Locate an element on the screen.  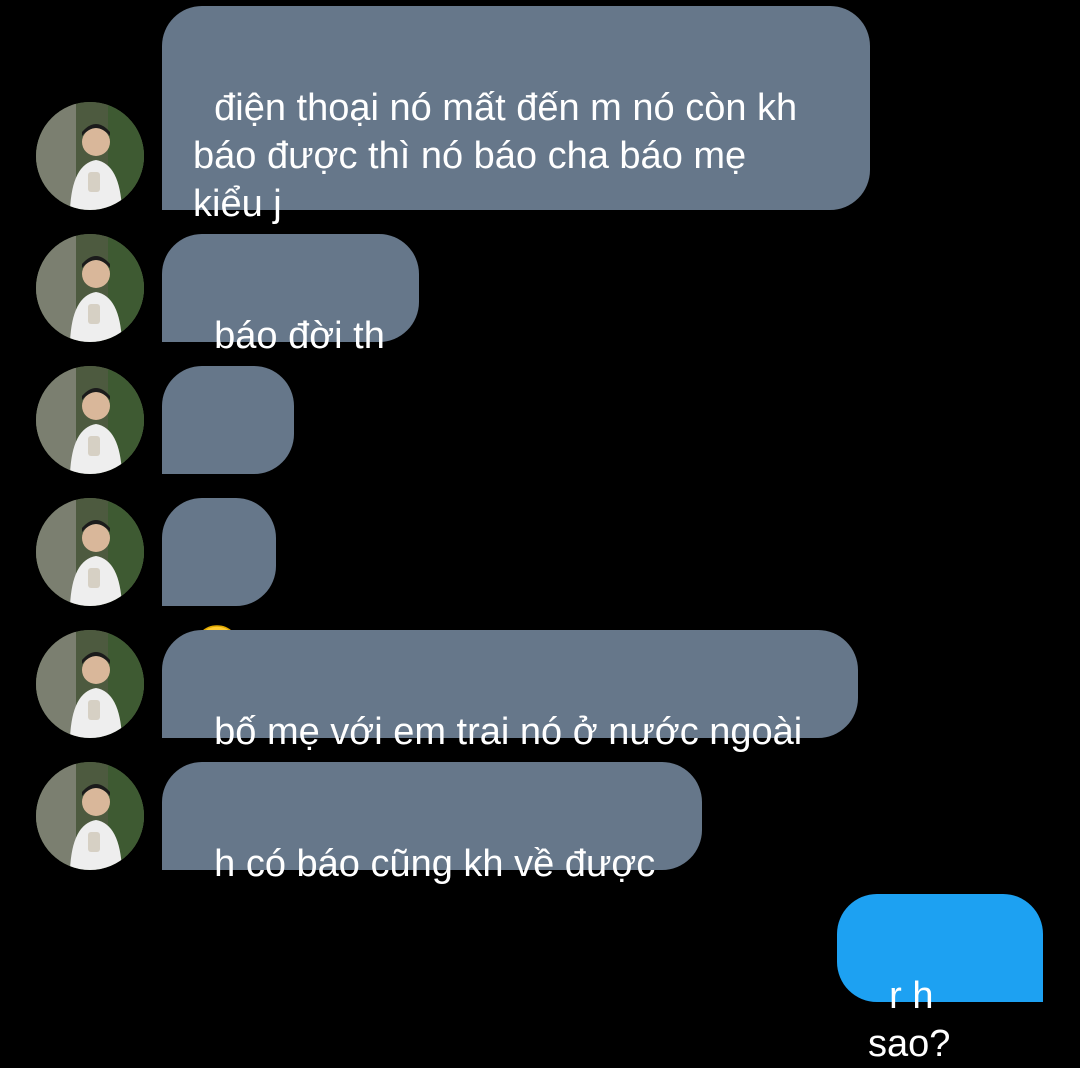
message-bubble-sent: r h sao? is located at coordinates (940, 979).